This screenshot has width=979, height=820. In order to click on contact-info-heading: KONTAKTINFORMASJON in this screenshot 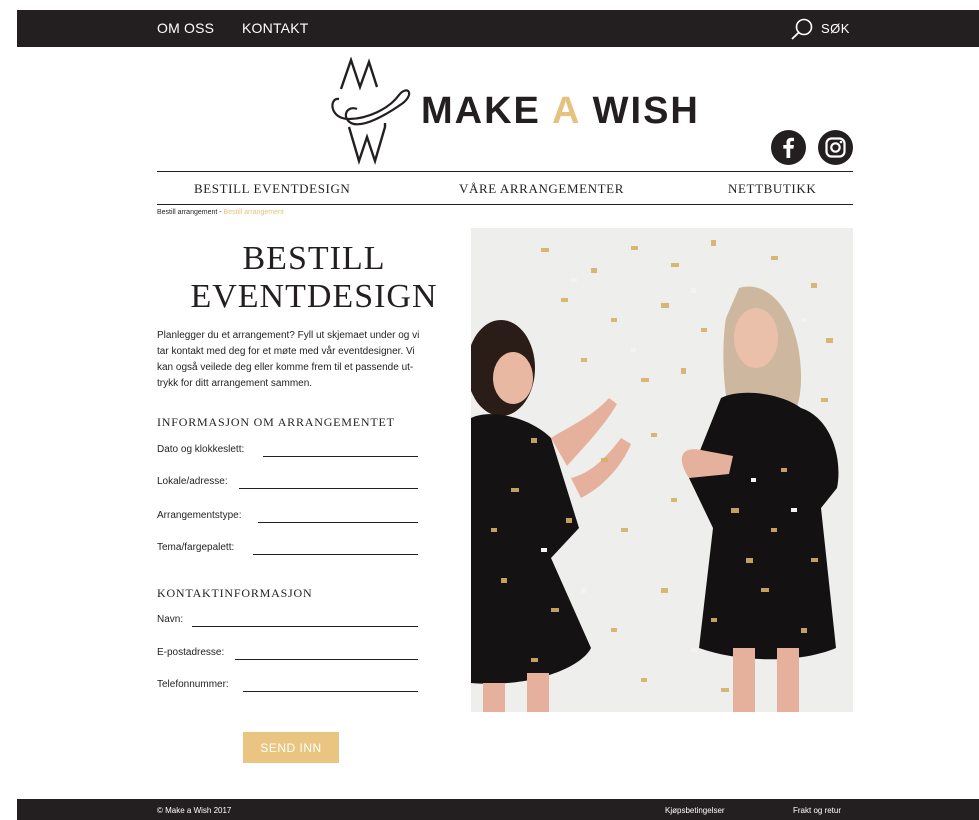, I will do `click(235, 593)`.